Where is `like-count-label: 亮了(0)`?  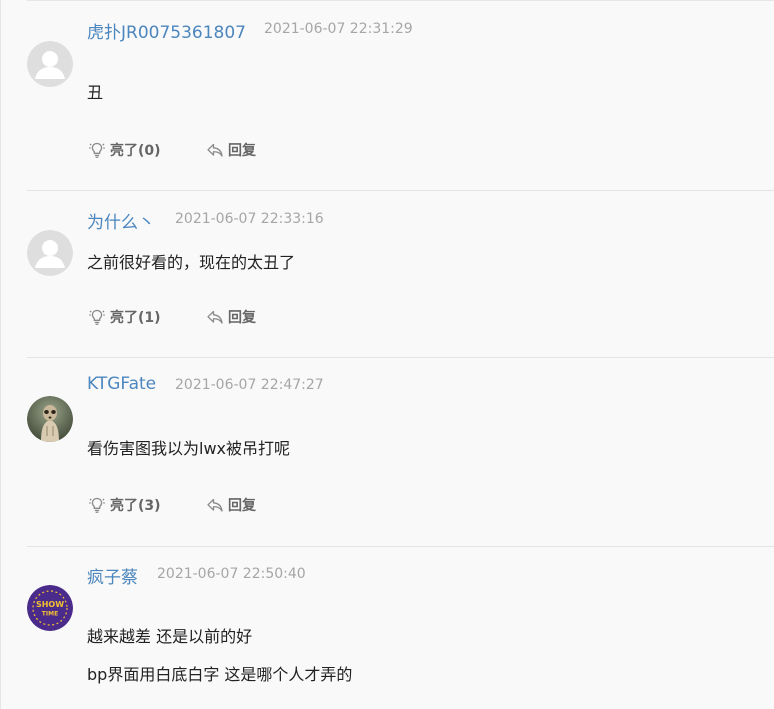 like-count-label: 亮了(0) is located at coordinates (135, 151).